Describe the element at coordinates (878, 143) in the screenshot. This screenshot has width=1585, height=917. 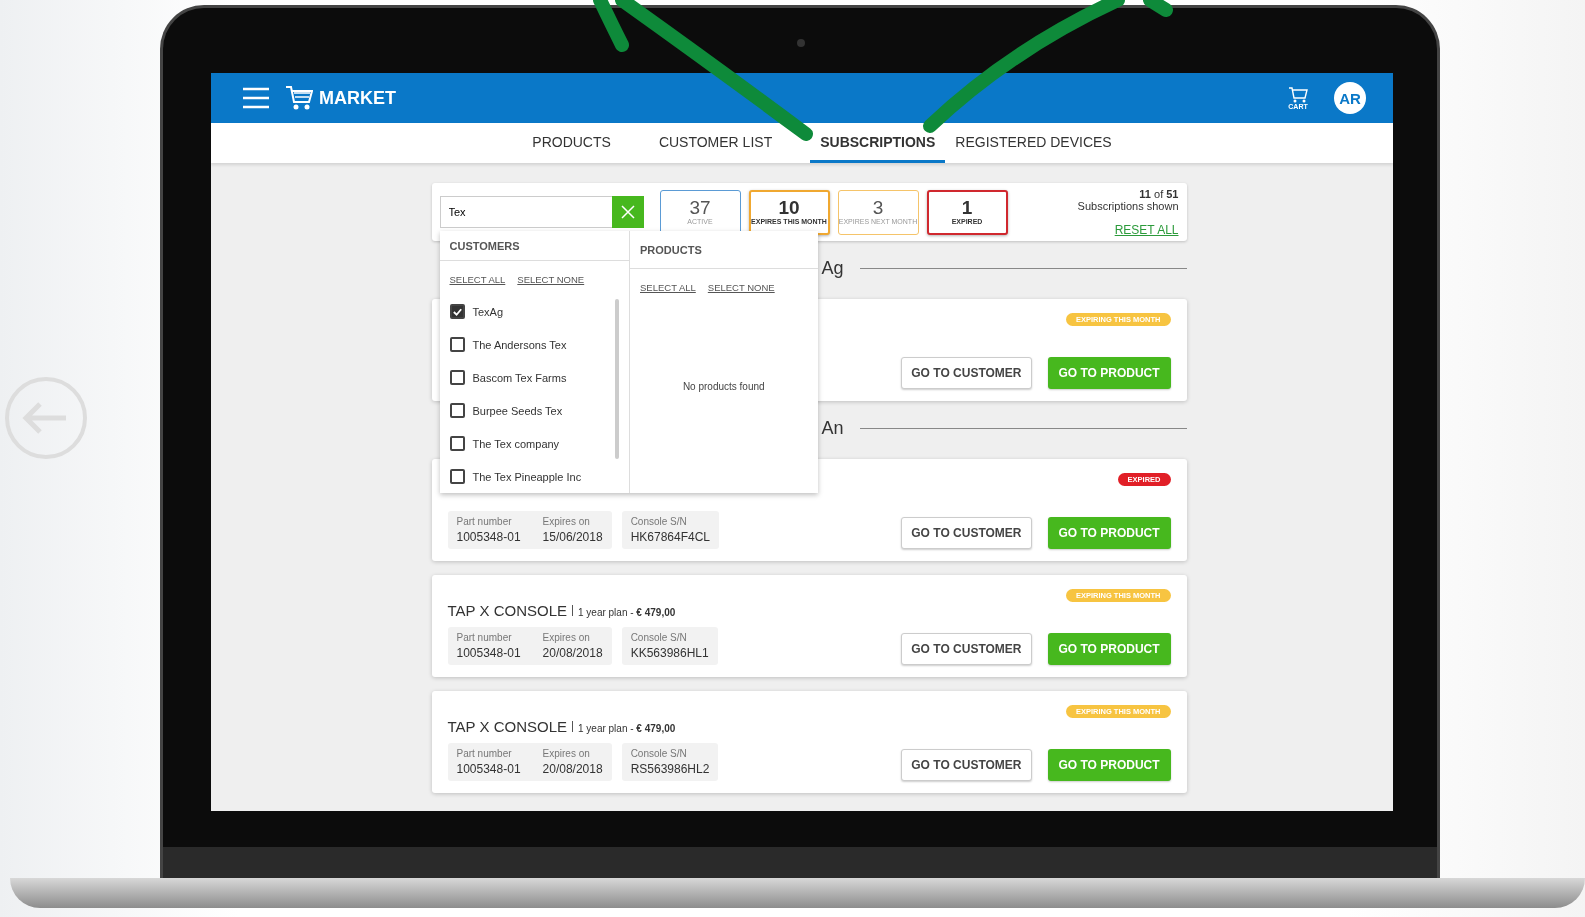
I see `nav-tab: SUBSCRIPTIONS` at that location.